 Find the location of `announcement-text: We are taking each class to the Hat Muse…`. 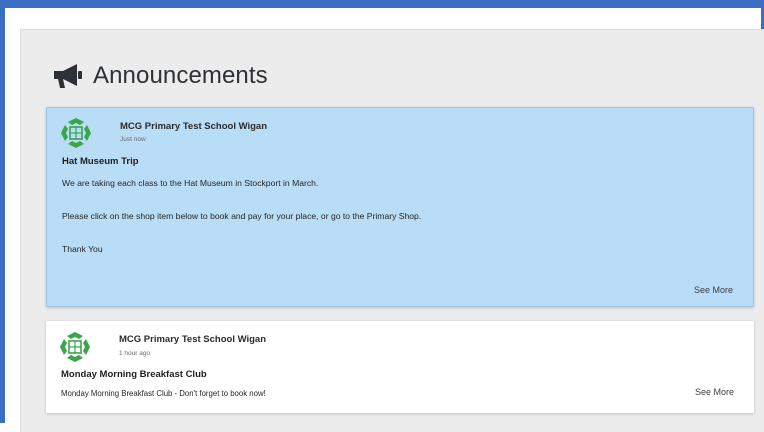

announcement-text: We are taking each class to the Hat Muse… is located at coordinates (190, 183).